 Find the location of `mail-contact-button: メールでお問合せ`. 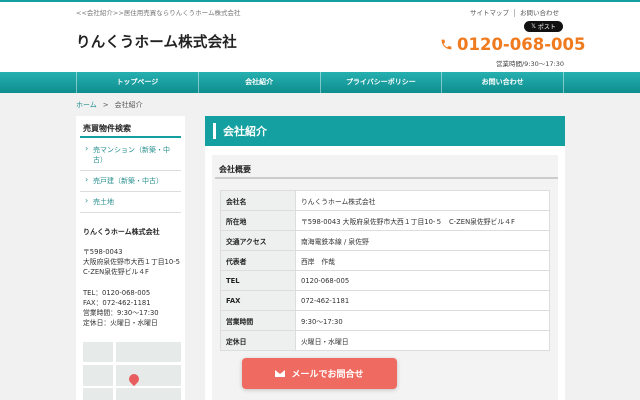

mail-contact-button: メールでお問合せ is located at coordinates (319, 373).